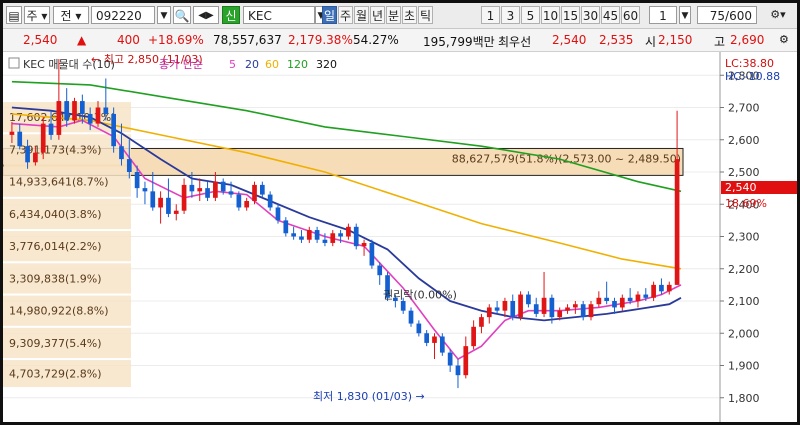  Describe the element at coordinates (206, 15) in the screenshot. I see `prev-next-icon: ◀▶` at that location.